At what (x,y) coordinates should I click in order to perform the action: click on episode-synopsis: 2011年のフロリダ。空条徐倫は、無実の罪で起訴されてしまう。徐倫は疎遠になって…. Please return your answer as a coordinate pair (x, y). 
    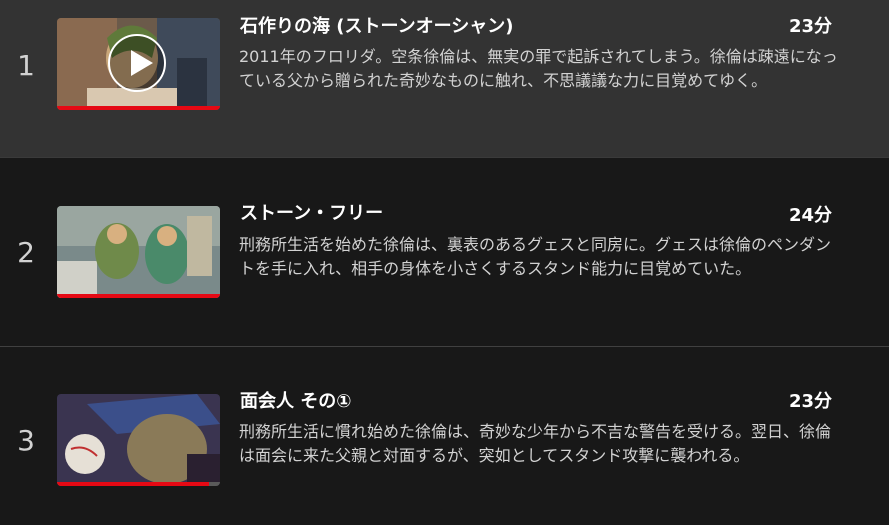
    Looking at the image, I should click on (538, 68).